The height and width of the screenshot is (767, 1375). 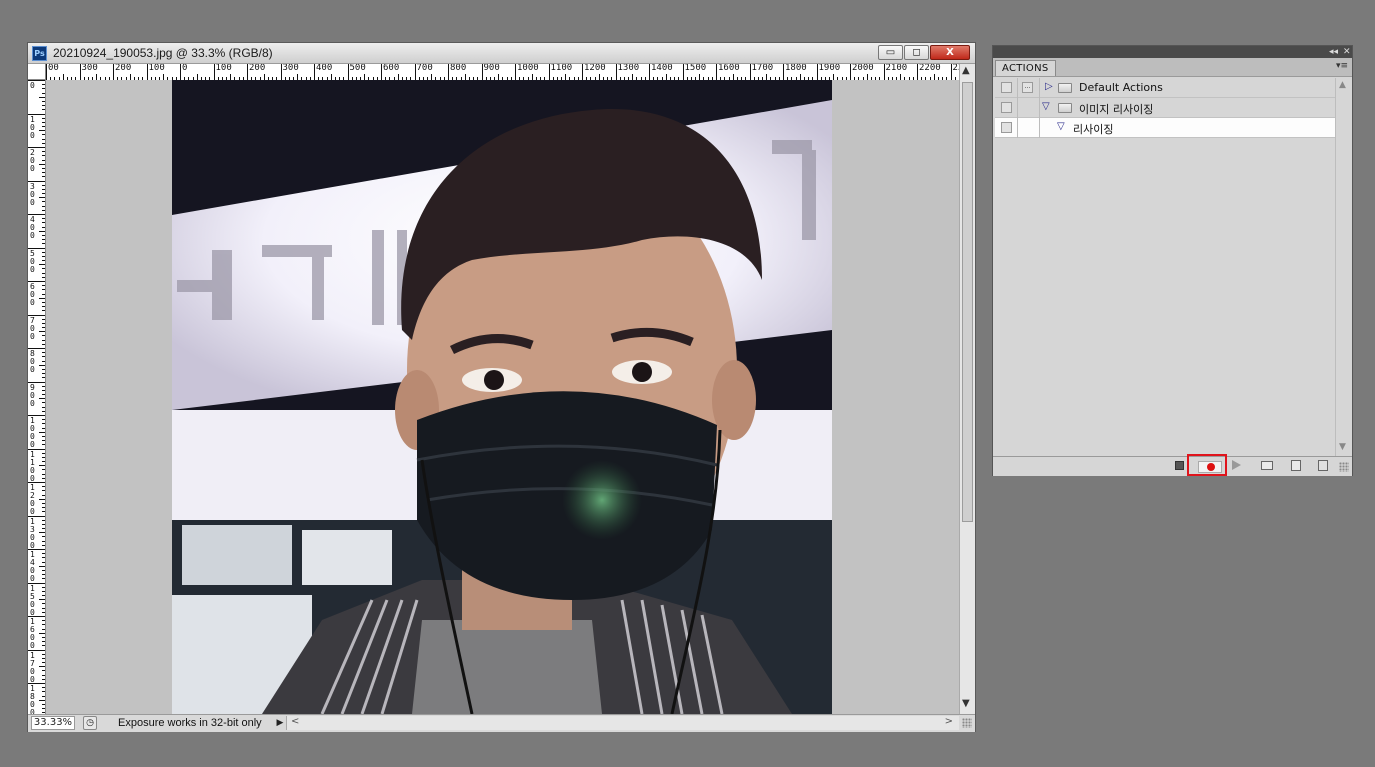 What do you see at coordinates (32, 499) in the screenshot?
I see `ruler-tick-label: 1200` at bounding box center [32, 499].